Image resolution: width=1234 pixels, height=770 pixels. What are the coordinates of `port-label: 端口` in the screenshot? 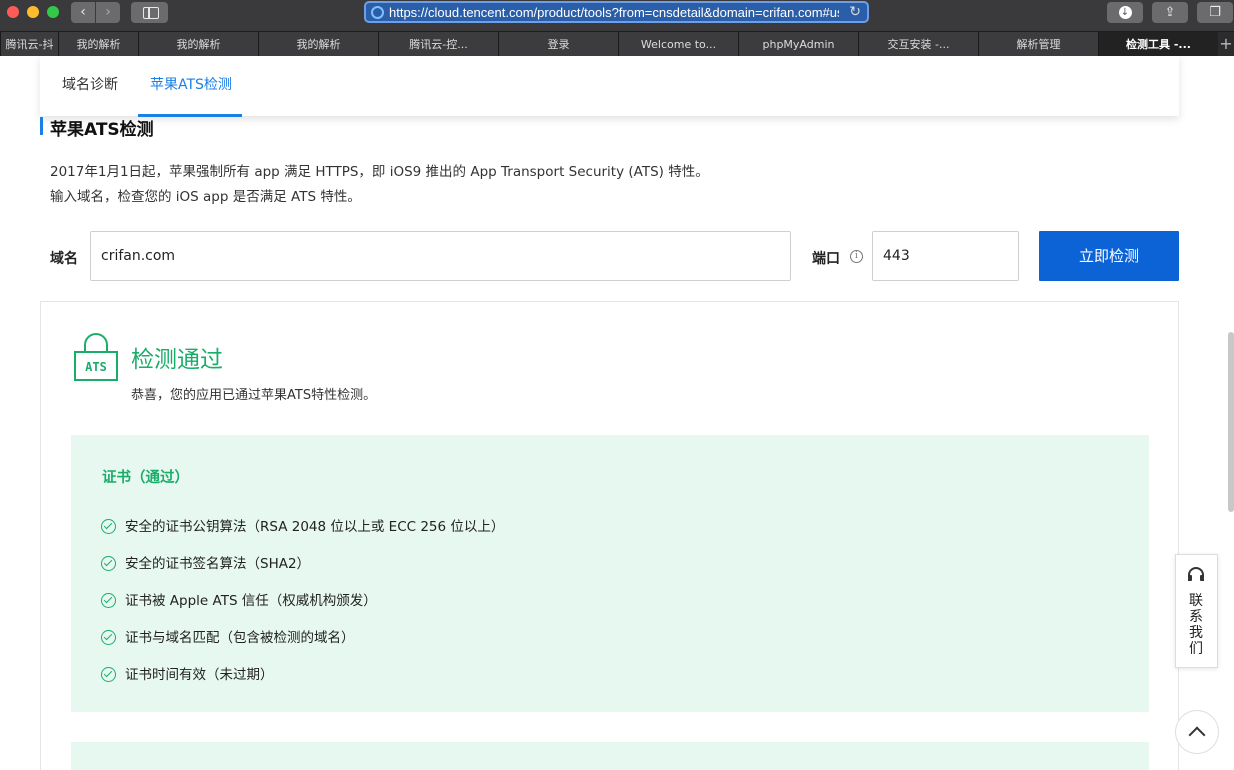 It's located at (826, 259).